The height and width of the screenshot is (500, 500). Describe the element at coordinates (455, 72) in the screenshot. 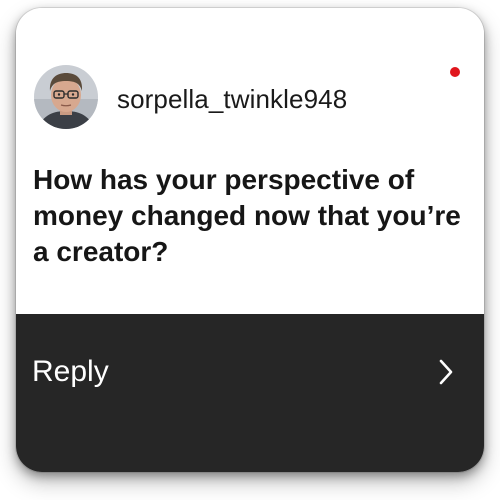

I see `unread-indicator-dot` at that location.